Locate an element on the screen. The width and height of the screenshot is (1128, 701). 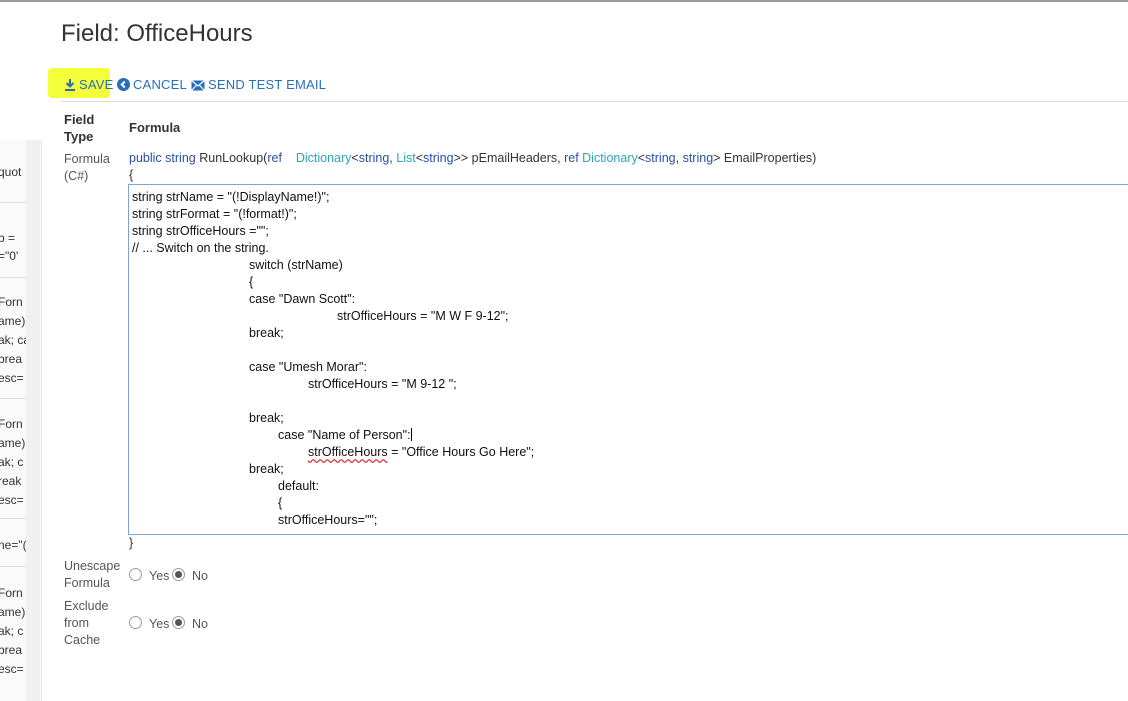
spellcheck-underlined-text: strOfficeHours is located at coordinates (348, 452).